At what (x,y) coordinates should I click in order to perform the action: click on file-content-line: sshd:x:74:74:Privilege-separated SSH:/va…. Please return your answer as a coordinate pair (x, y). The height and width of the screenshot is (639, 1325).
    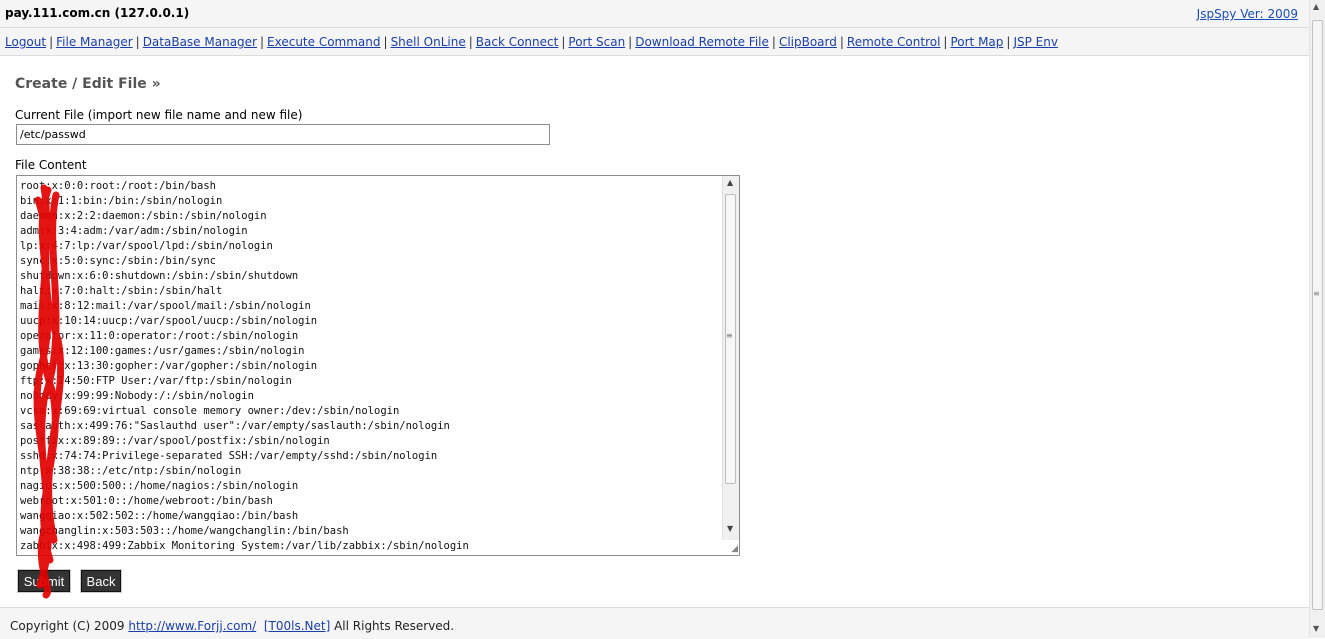
    Looking at the image, I should click on (229, 456).